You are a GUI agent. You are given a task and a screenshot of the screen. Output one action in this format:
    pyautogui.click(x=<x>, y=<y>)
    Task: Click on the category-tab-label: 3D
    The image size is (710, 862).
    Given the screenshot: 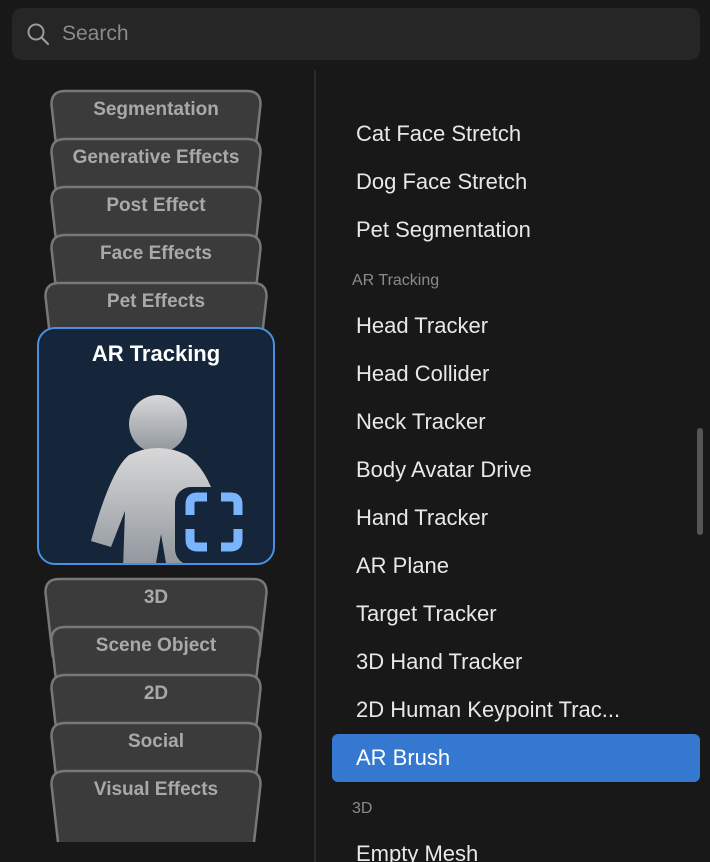 What is the action you would take?
    pyautogui.click(x=156, y=597)
    